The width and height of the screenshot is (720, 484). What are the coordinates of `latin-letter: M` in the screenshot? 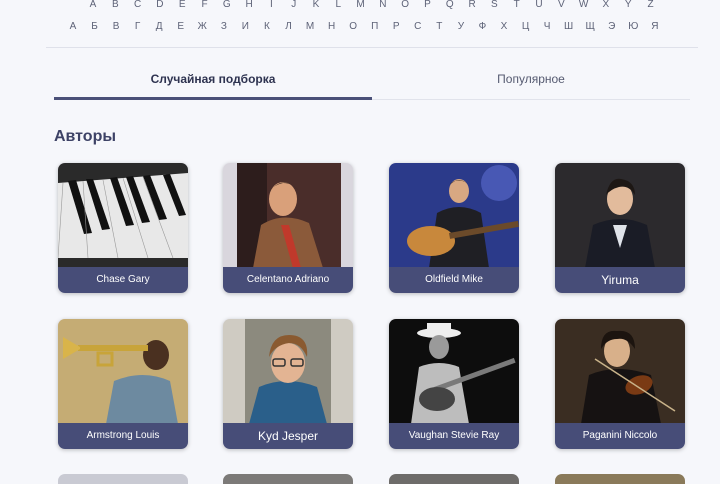 It's located at (360, 5).